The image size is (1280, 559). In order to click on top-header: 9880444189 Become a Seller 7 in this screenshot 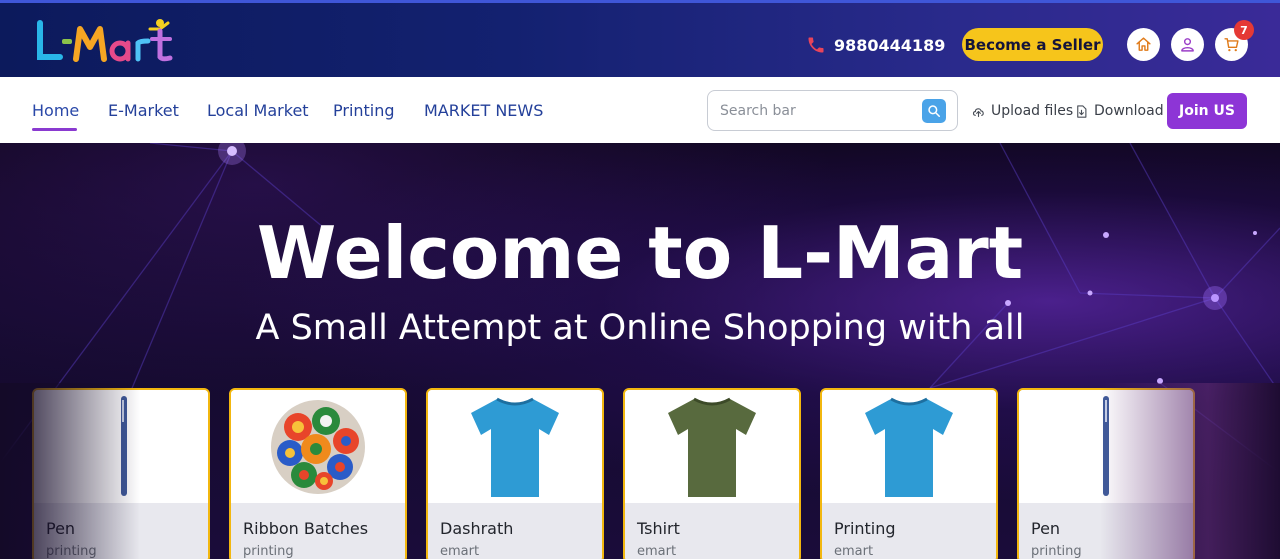, I will do `click(640, 38)`.